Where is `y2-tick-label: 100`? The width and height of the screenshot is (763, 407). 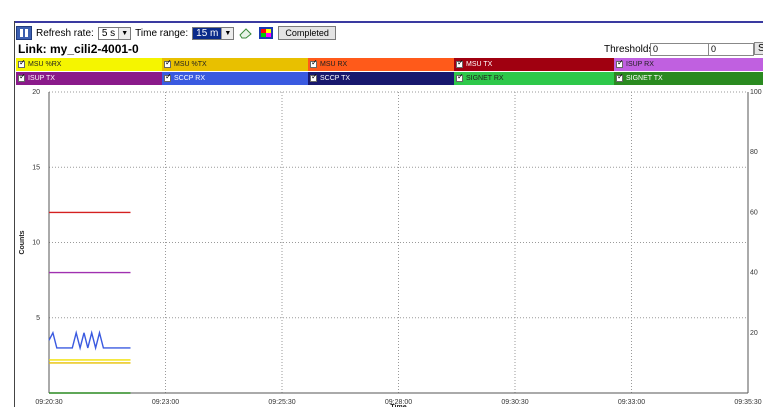
y2-tick-label: 100 is located at coordinates (756, 92).